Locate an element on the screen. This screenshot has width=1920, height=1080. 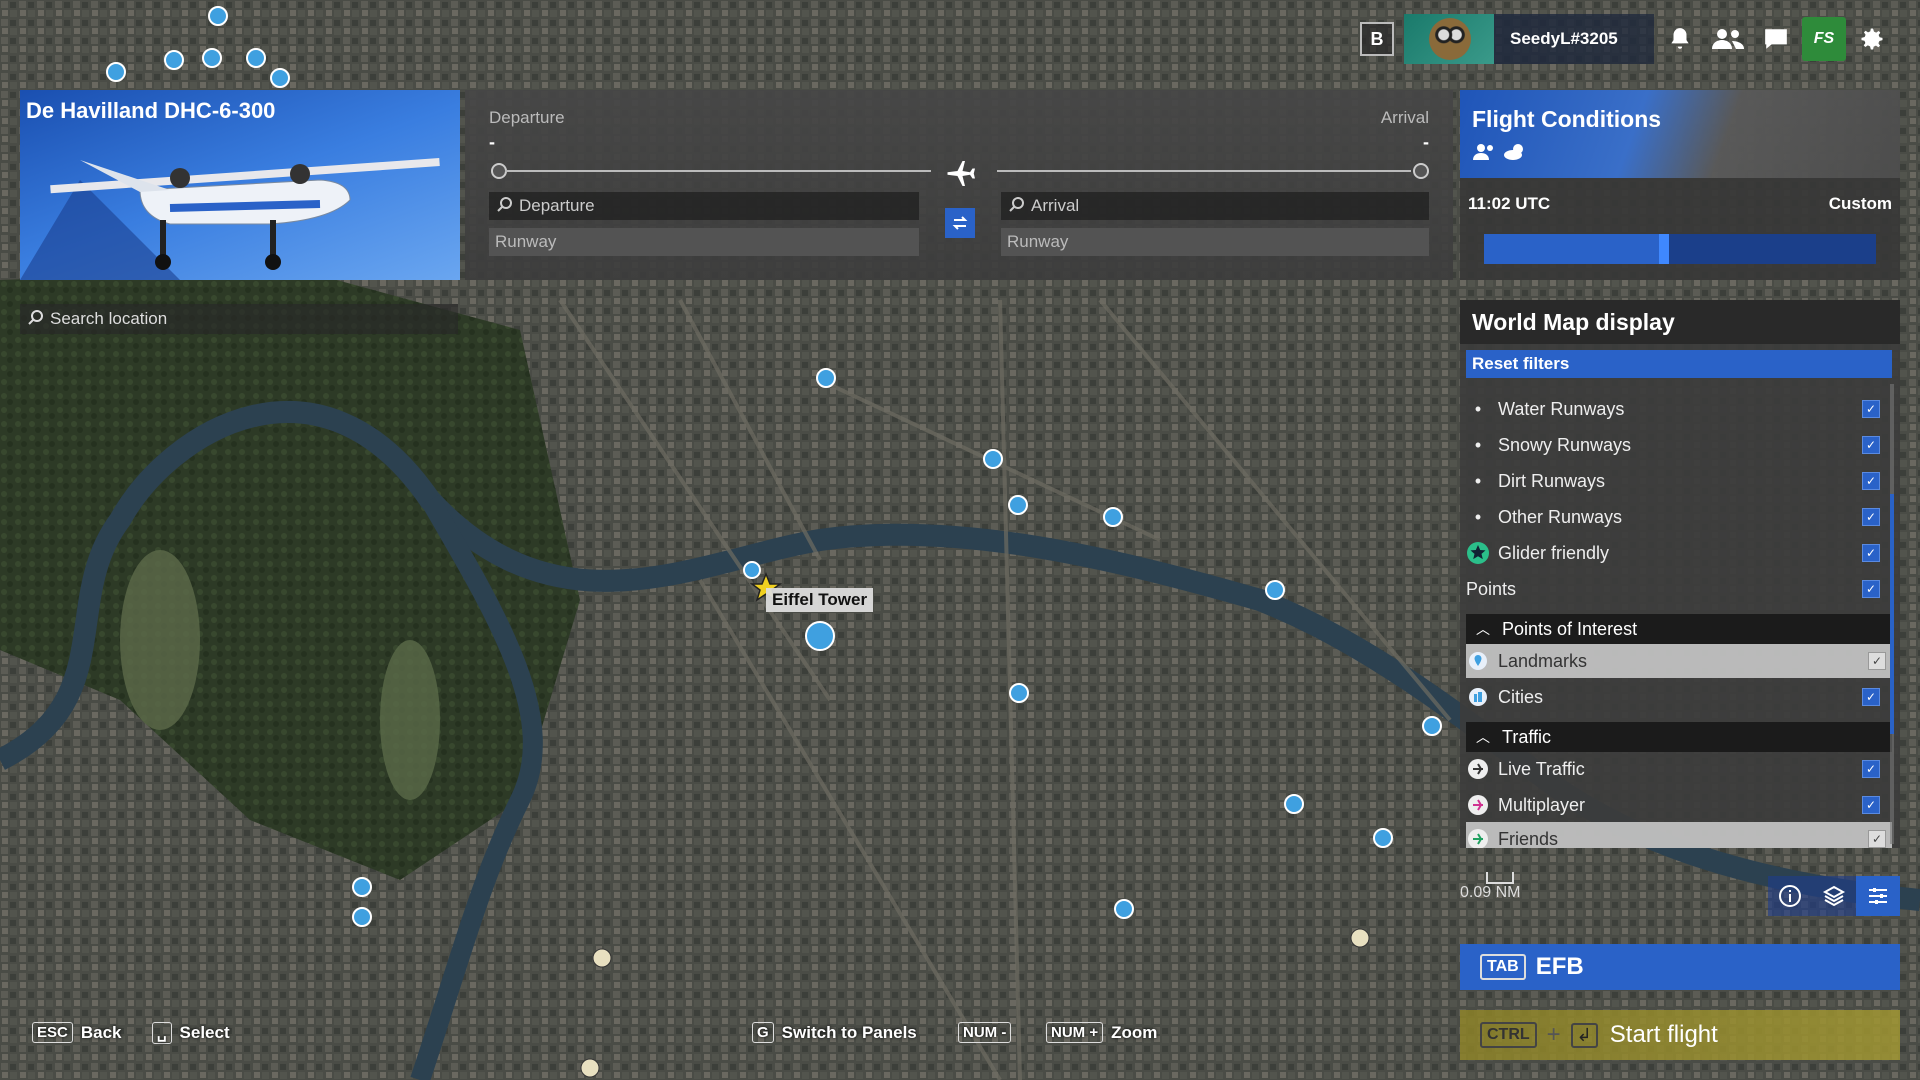
user-profile: SeedyL#3205 is located at coordinates (1529, 39).